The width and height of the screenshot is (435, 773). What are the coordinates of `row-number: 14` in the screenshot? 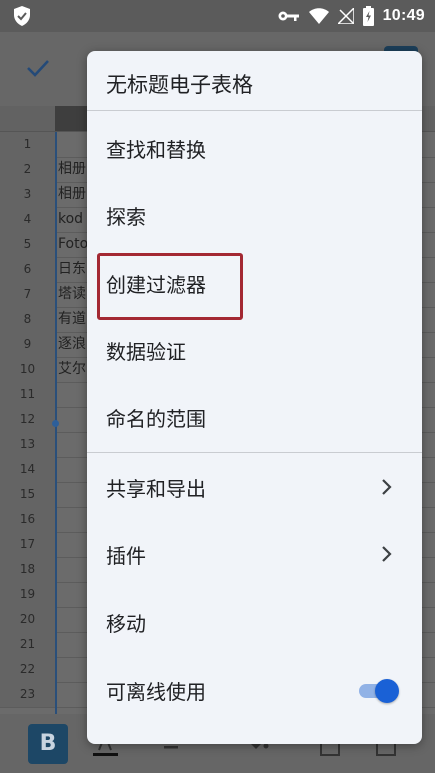 It's located at (28, 469).